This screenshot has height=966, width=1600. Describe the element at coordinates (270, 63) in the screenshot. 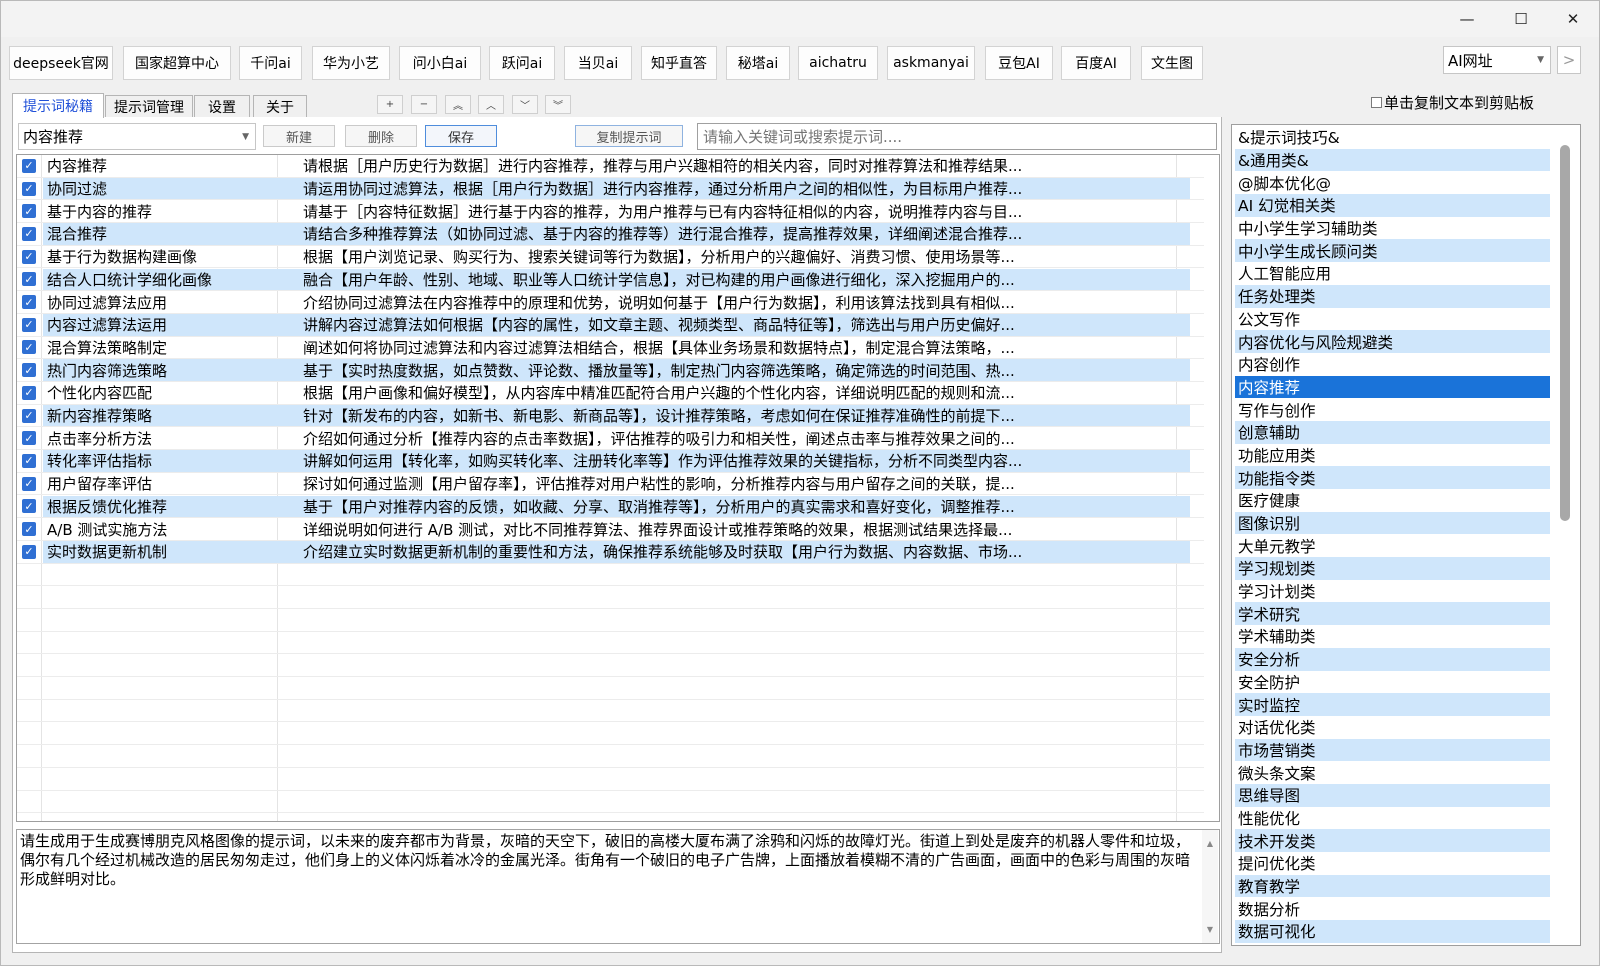

I see `quick-link-button: 千问ai` at that location.